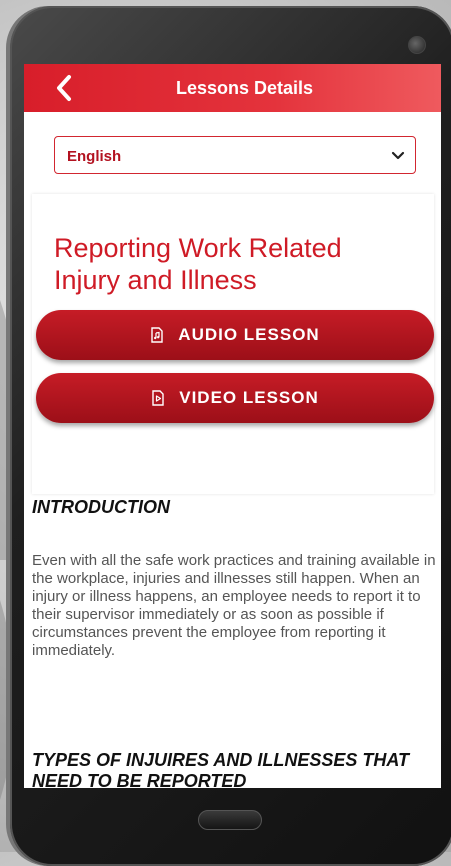 The image size is (451, 866). What do you see at coordinates (94, 156) in the screenshot?
I see `language-select-value: English` at bounding box center [94, 156].